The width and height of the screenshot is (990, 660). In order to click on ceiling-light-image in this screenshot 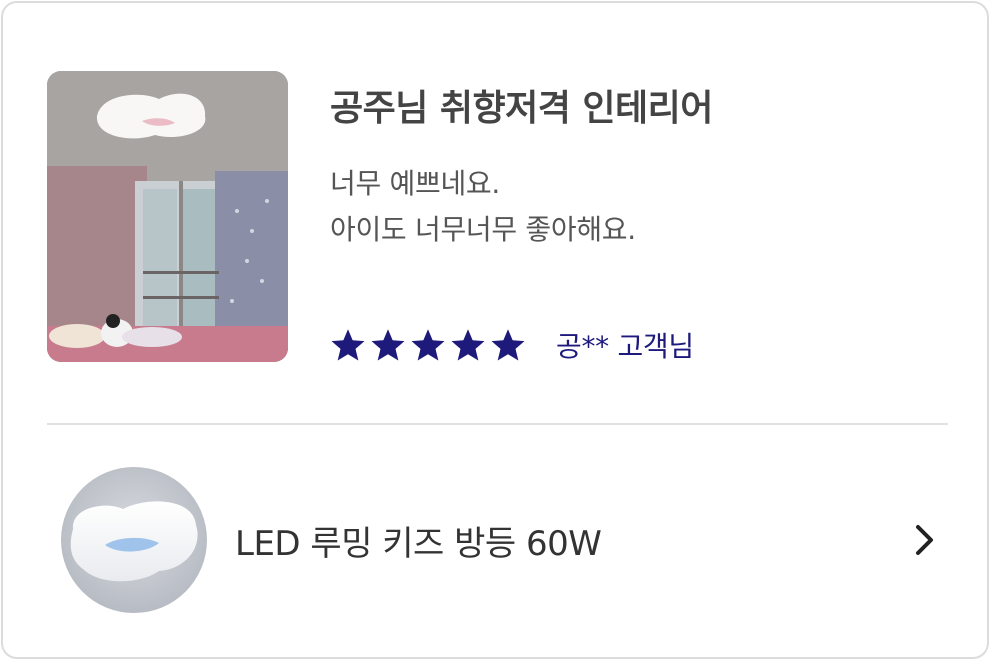, I will do `click(134, 540)`.